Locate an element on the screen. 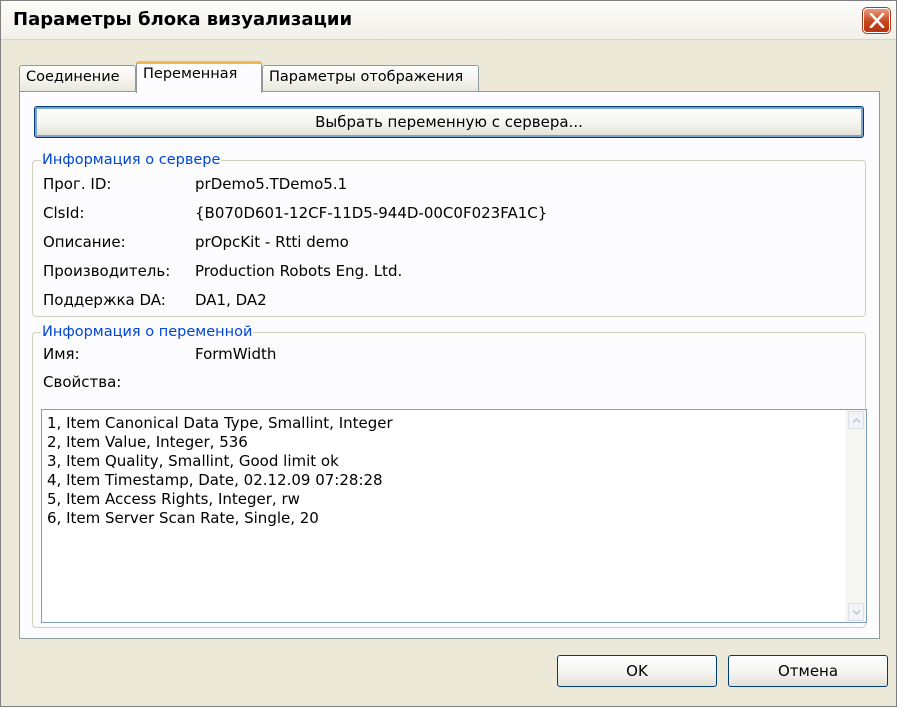  vertical-scrollbar is located at coordinates (856, 516).